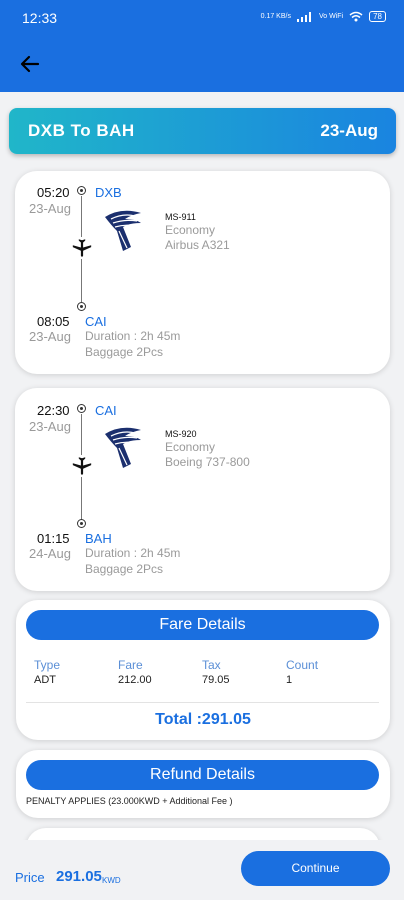  What do you see at coordinates (98, 538) in the screenshot?
I see `arrival-airport: BAH` at bounding box center [98, 538].